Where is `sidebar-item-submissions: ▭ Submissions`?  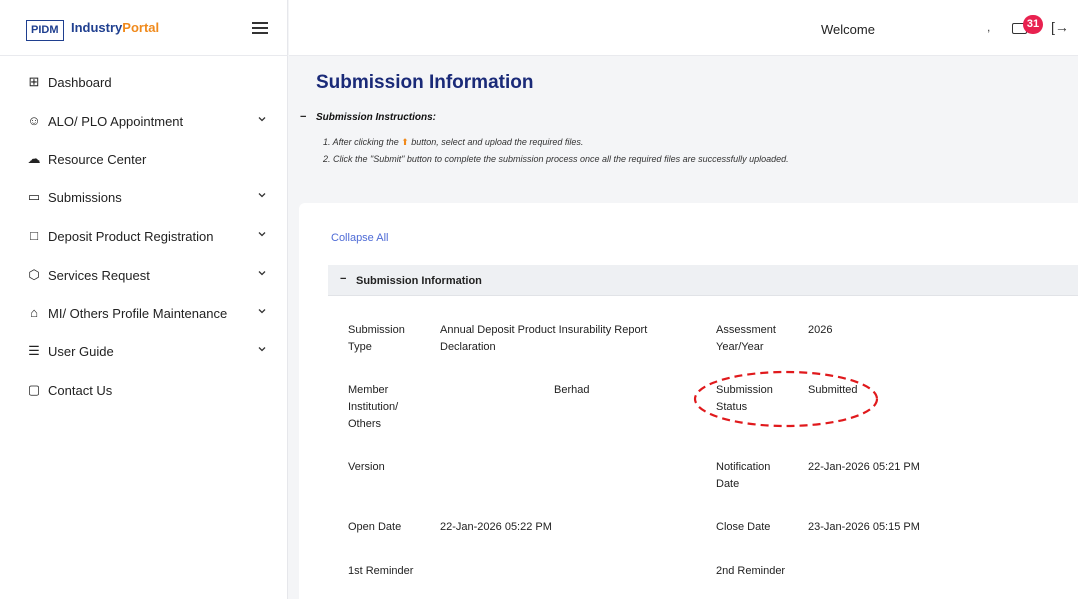 sidebar-item-submissions: ▭ Submissions is located at coordinates (144, 199).